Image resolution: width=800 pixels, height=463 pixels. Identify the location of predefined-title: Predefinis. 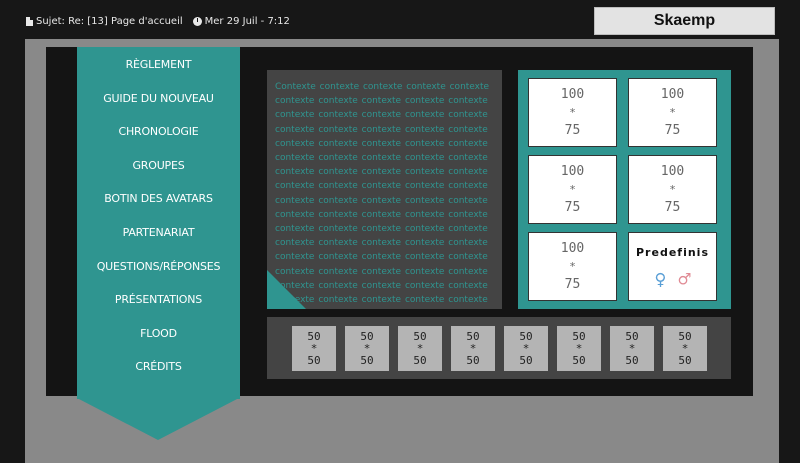
(672, 252).